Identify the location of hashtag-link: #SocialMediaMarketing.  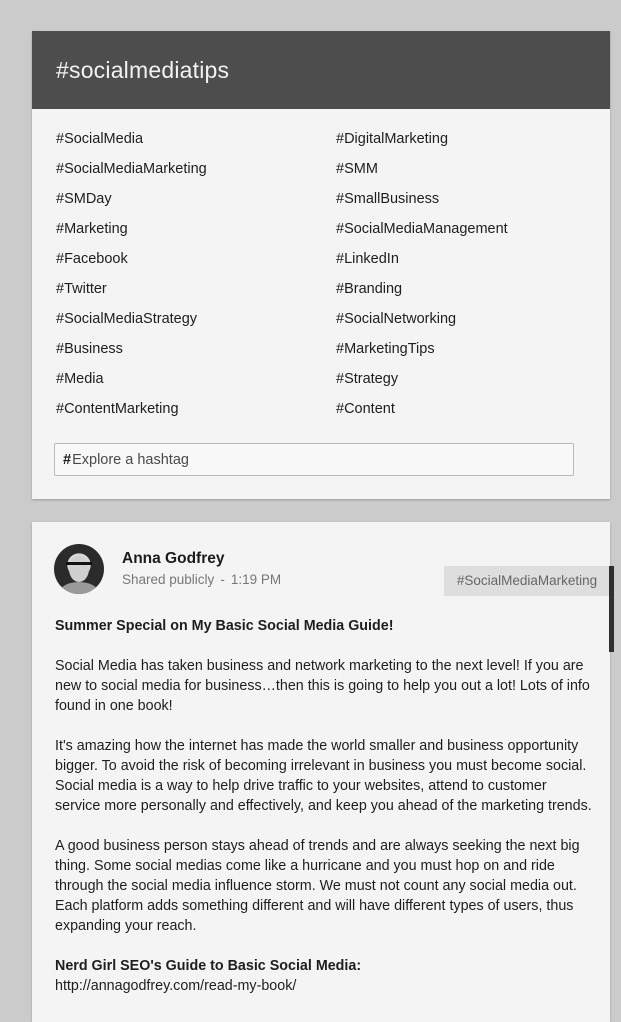
(131, 169).